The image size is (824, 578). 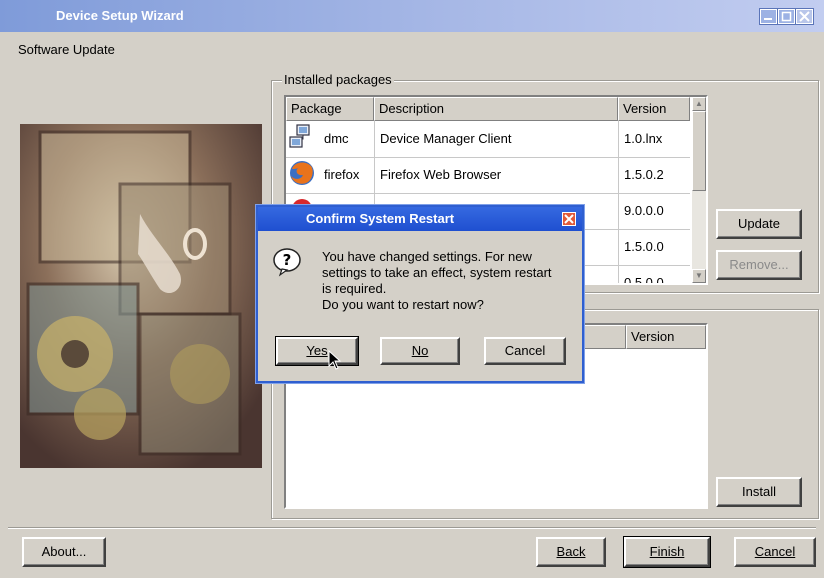 I want to click on column-header-description: Description, so click(x=496, y=109).